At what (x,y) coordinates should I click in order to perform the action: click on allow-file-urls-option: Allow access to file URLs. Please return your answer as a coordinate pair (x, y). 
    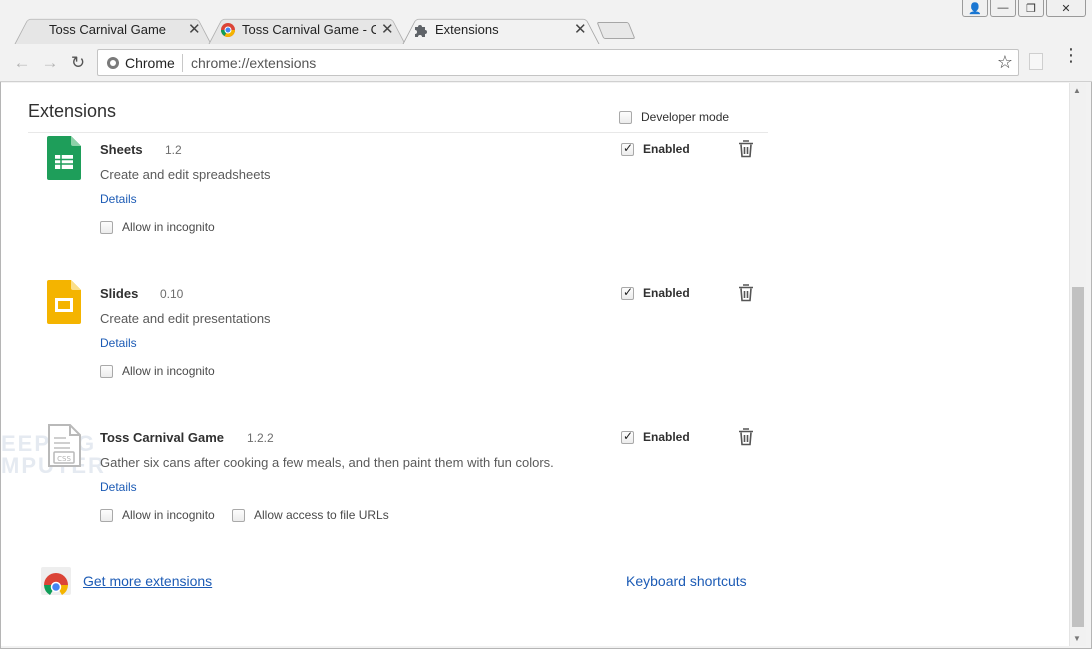
    Looking at the image, I should click on (310, 515).